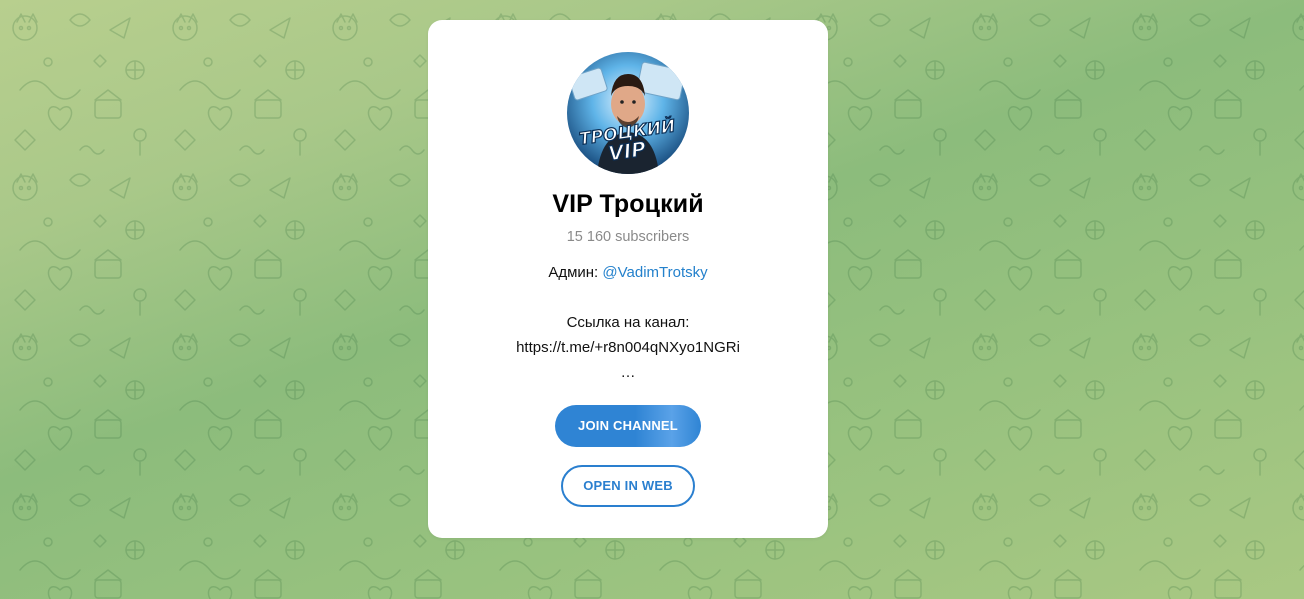  Describe the element at coordinates (628, 297) in the screenshot. I see `description-spacer` at that location.